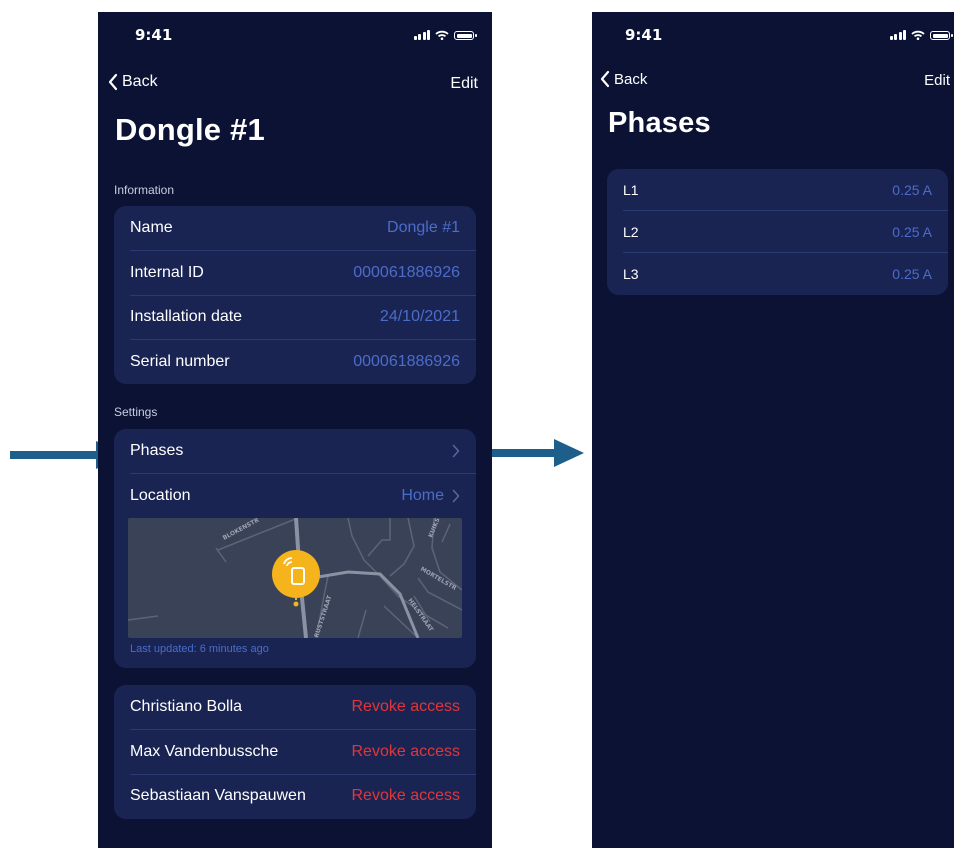  What do you see at coordinates (295, 362) in the screenshot?
I see `info-row-serial-number: Serial number 000061886926` at bounding box center [295, 362].